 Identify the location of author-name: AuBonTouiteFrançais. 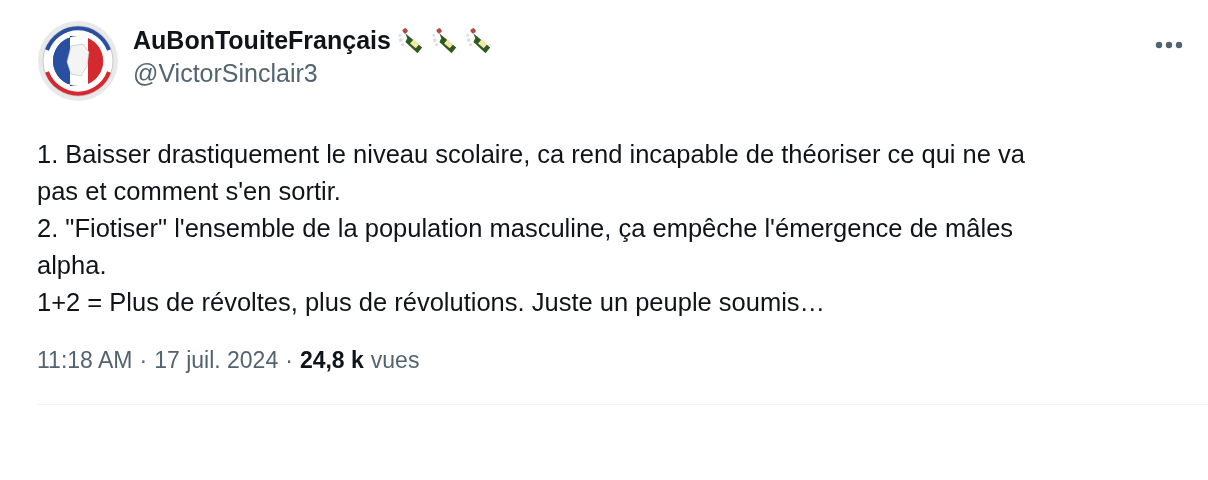
(262, 40).